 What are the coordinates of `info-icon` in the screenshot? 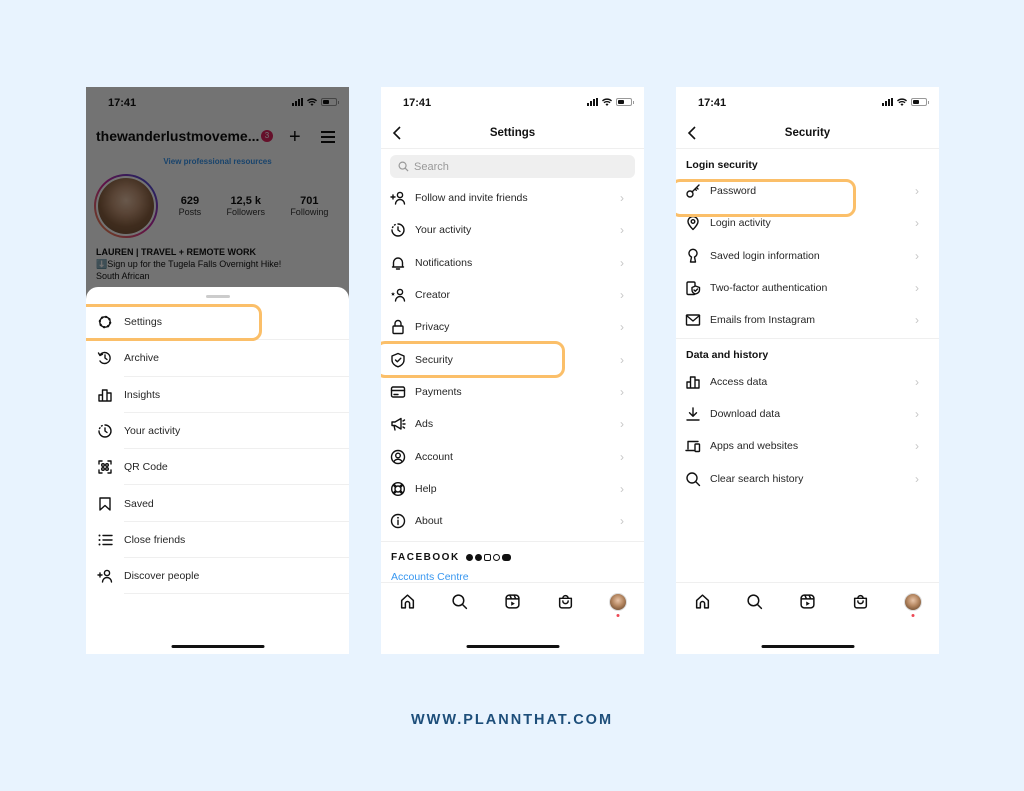 It's located at (398, 521).